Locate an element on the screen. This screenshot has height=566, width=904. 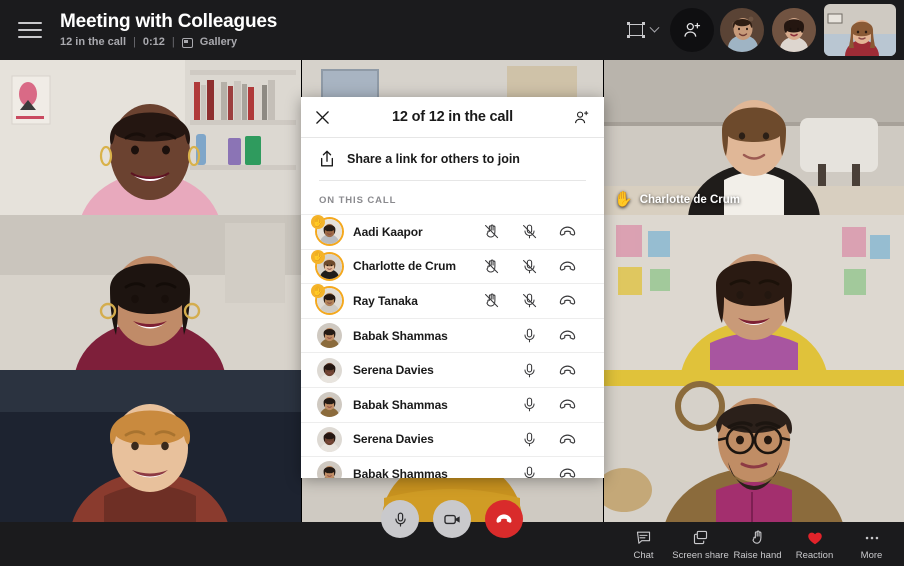
share-link-button: Share a link for others to join is located at coordinates (452, 159).